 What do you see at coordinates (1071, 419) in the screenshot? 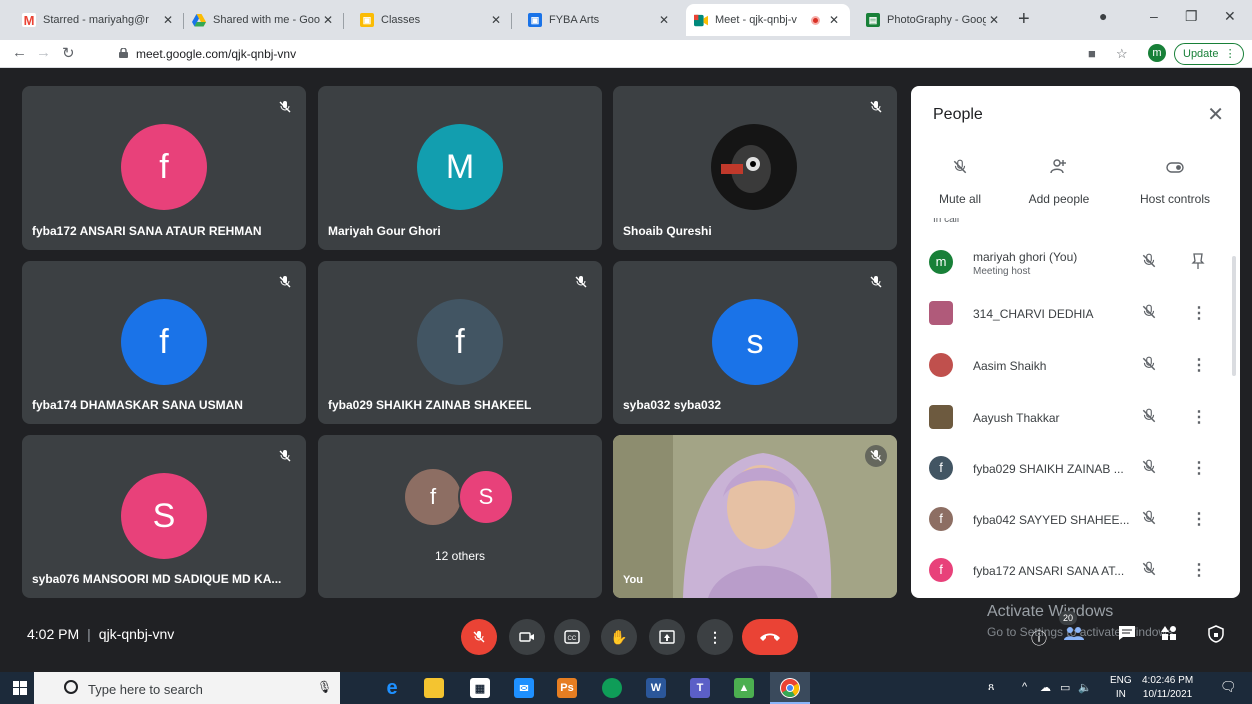
I see `list-item: Aayush Thakkar ⋮` at bounding box center [1071, 419].